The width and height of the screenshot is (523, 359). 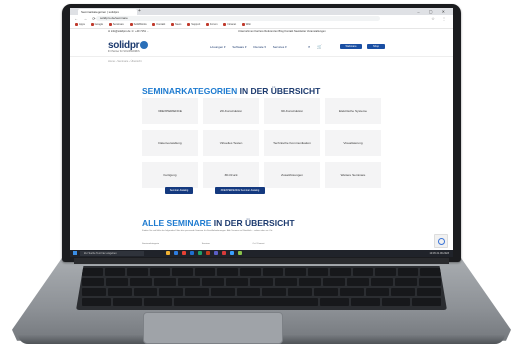 What do you see at coordinates (139, 11) in the screenshot?
I see `new-tab-button: +` at bounding box center [139, 11].